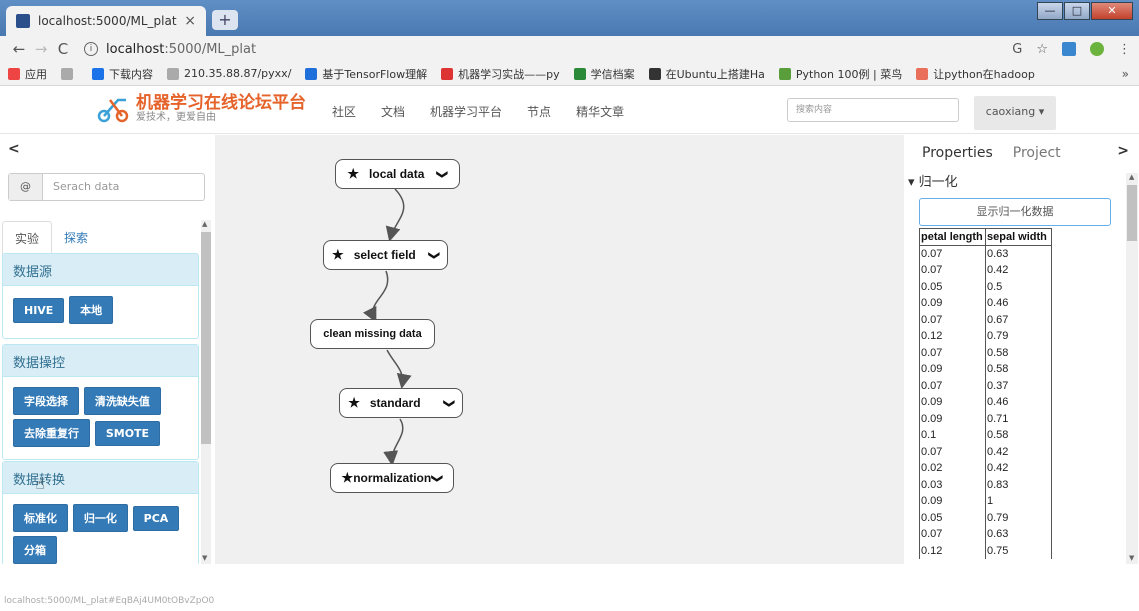  I want to click on forward-button: →, so click(41, 49).